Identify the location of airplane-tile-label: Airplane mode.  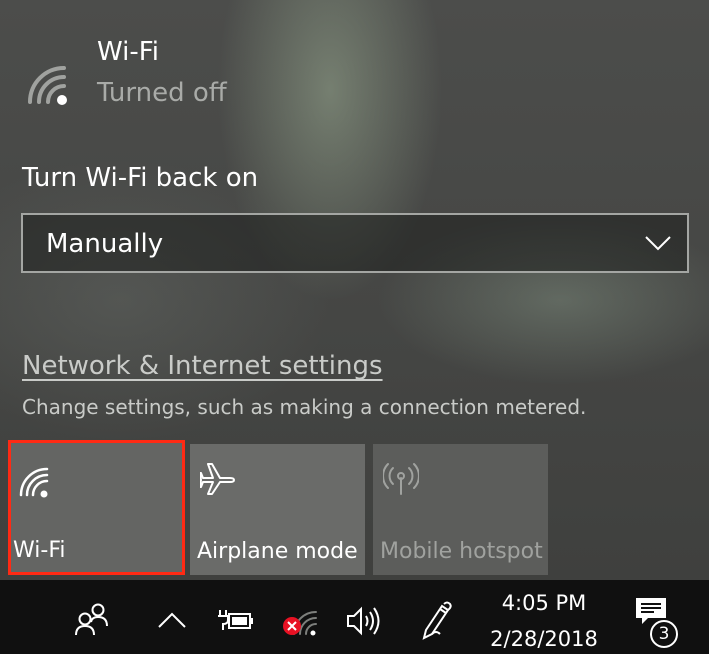
(277, 551).